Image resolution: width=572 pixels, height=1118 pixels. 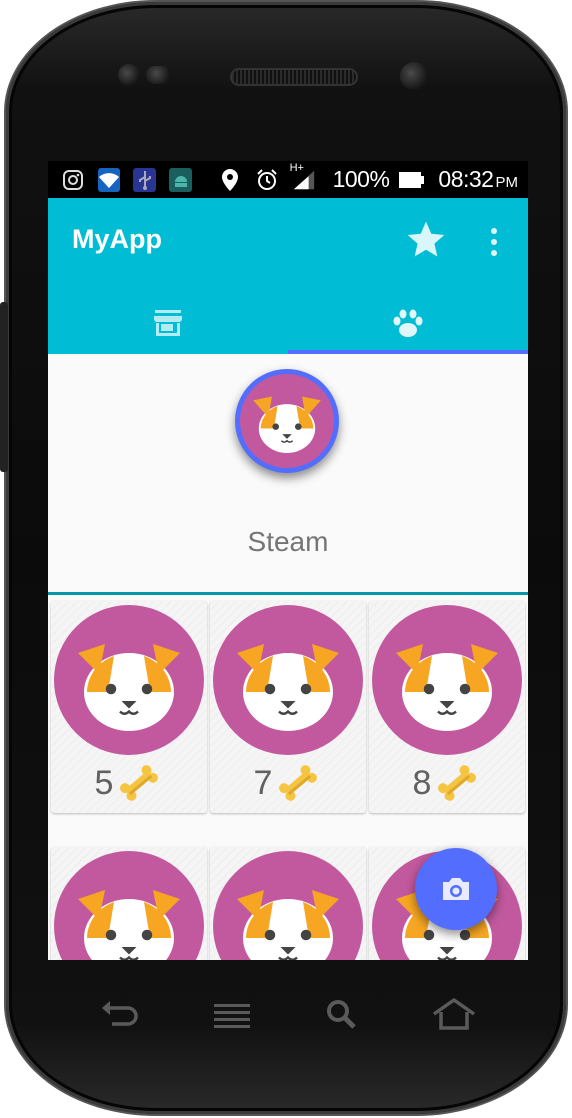 What do you see at coordinates (288, 1015) in the screenshot?
I see `hardware-nav-keys` at bounding box center [288, 1015].